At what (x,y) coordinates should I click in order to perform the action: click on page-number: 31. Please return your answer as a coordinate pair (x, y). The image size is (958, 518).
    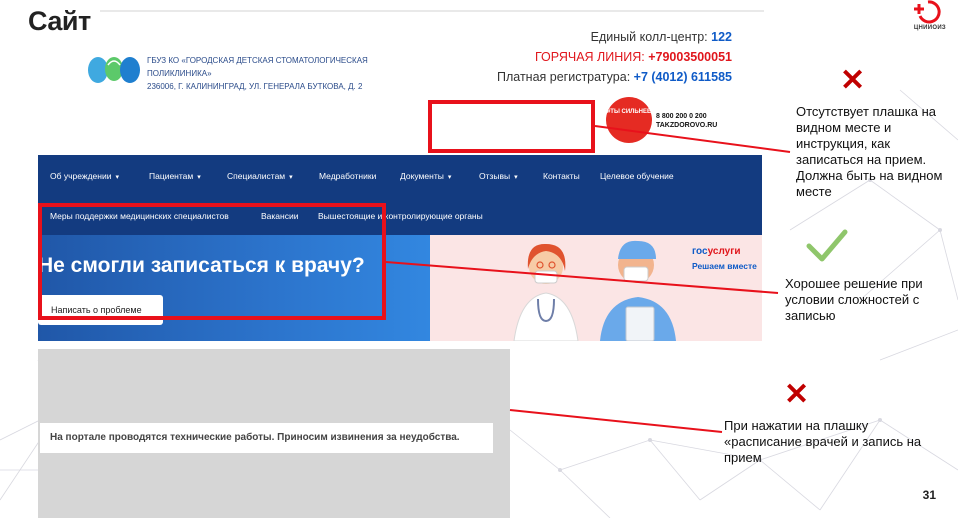
    Looking at the image, I should click on (929, 495).